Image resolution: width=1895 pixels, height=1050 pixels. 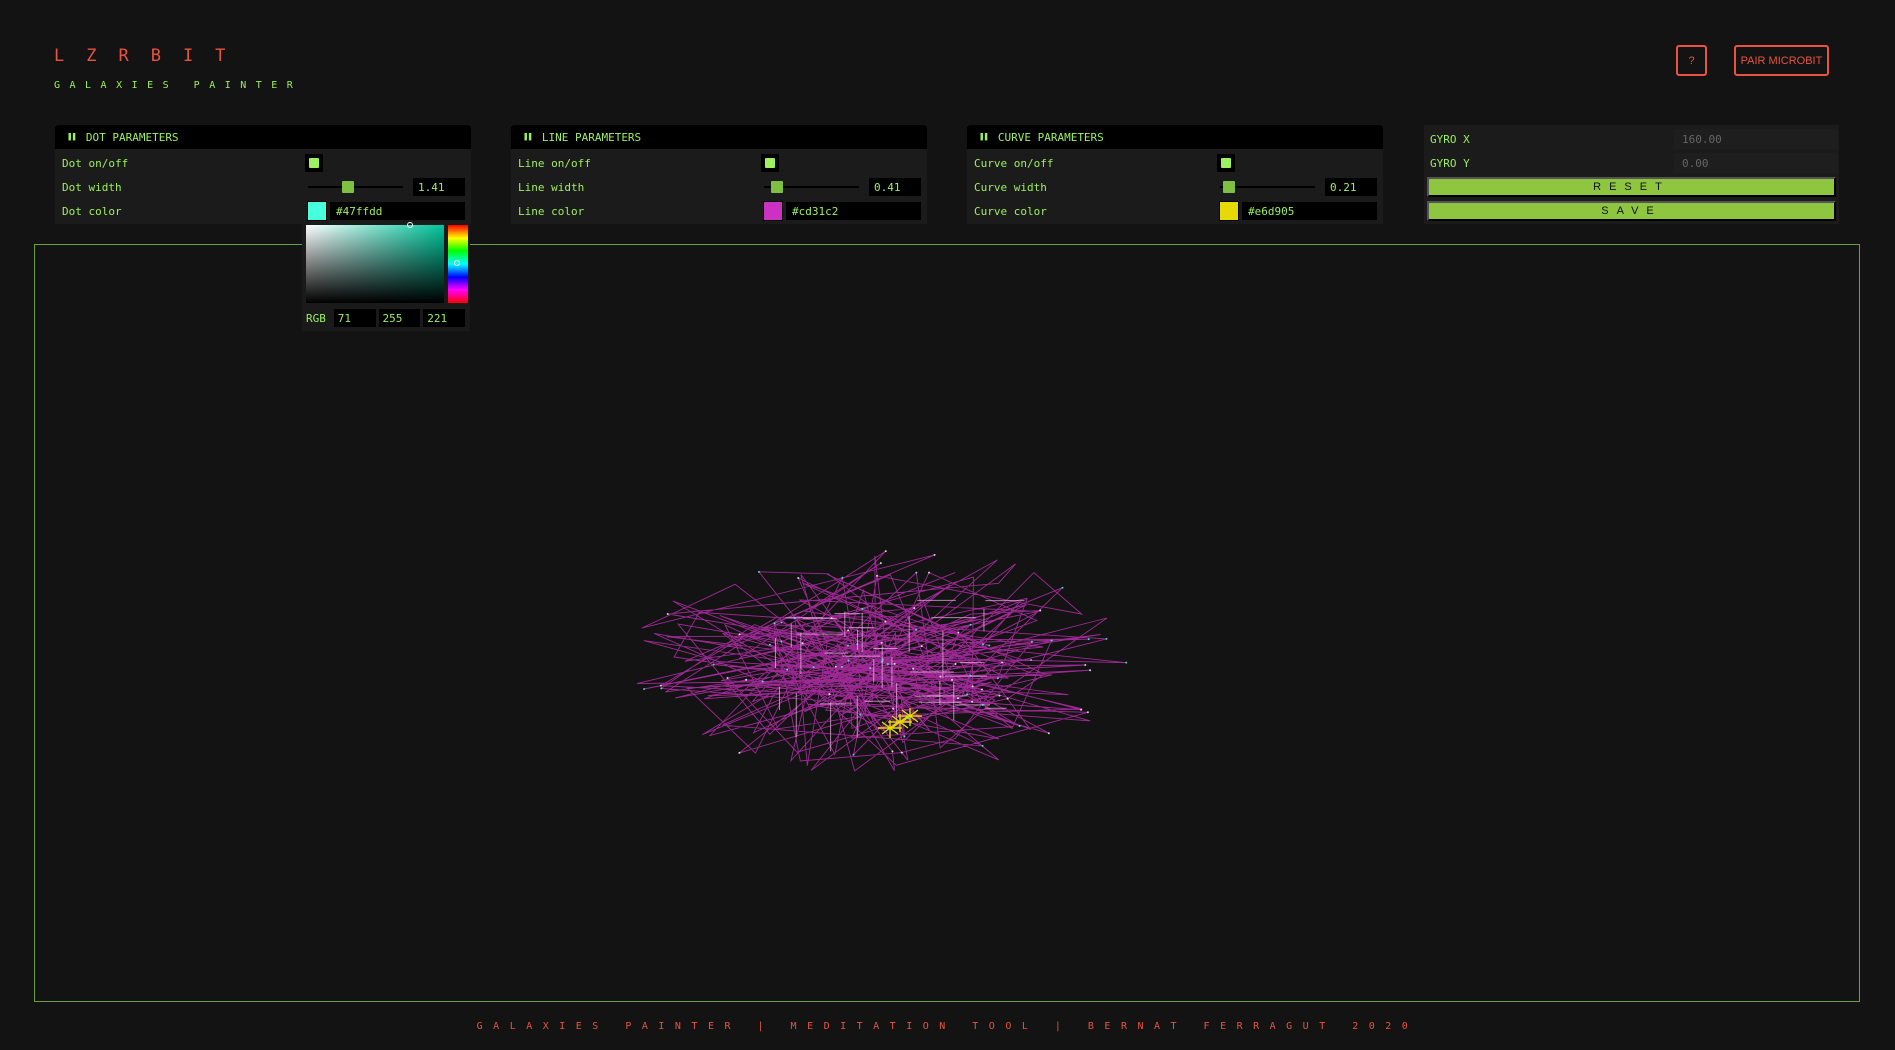 I want to click on galaxy-drawing, so click(x=882, y=661).